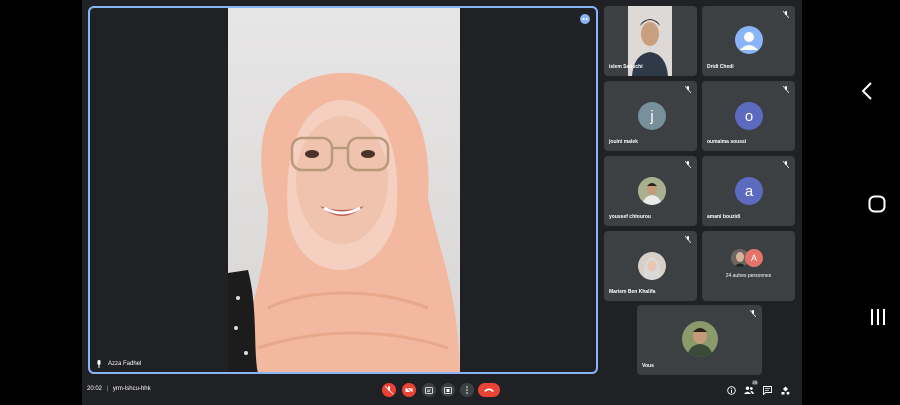  What do you see at coordinates (95, 389) in the screenshot?
I see `meeting-time: 20:02` at bounding box center [95, 389].